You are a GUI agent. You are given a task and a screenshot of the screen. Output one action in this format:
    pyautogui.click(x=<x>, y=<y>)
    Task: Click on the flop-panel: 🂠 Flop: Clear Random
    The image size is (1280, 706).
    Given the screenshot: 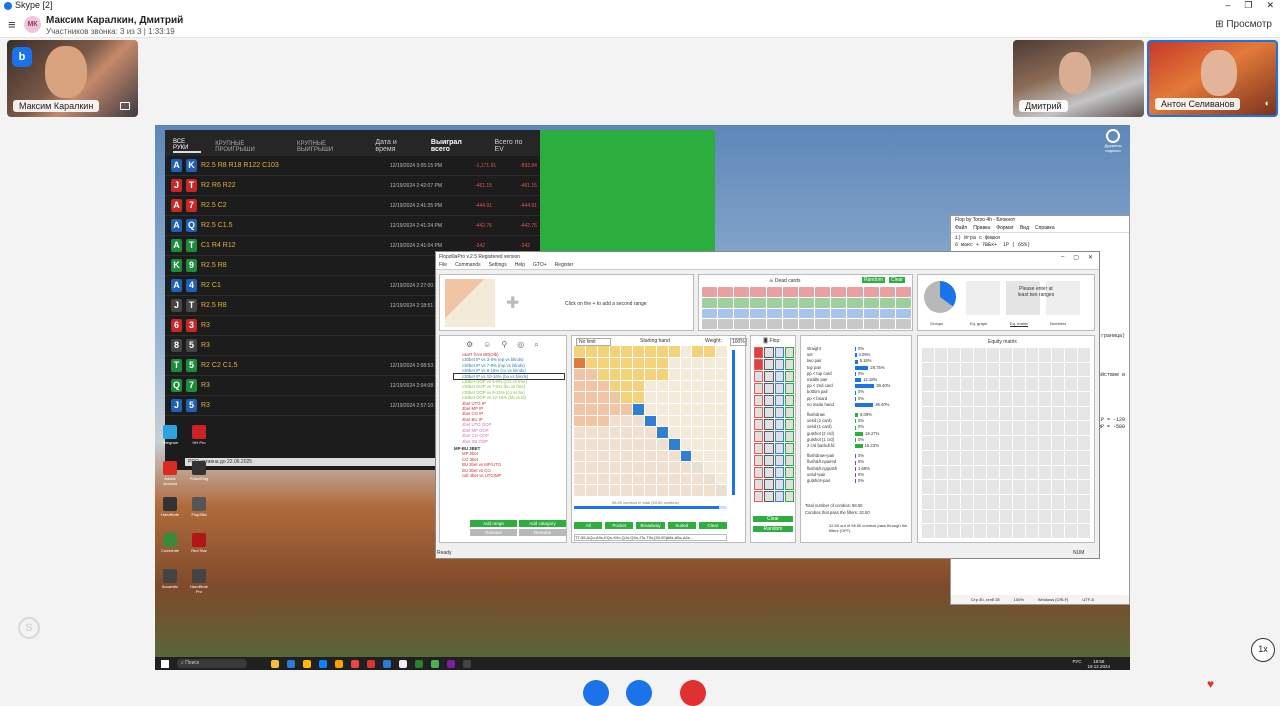 What is the action you would take?
    pyautogui.click(x=773, y=439)
    